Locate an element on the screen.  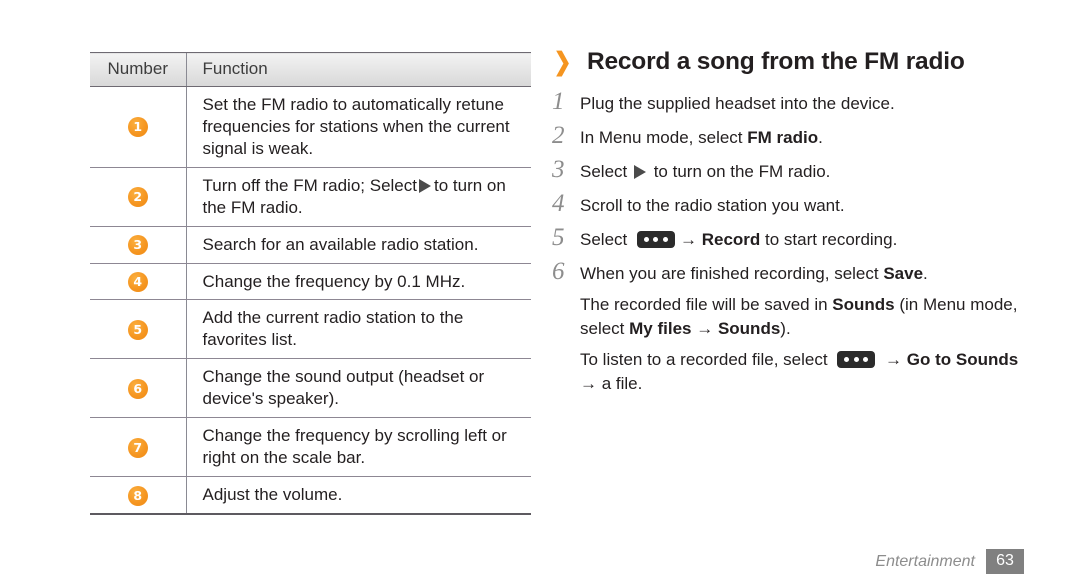
chevron-right-icon: ❯ is located at coordinates (562, 61).